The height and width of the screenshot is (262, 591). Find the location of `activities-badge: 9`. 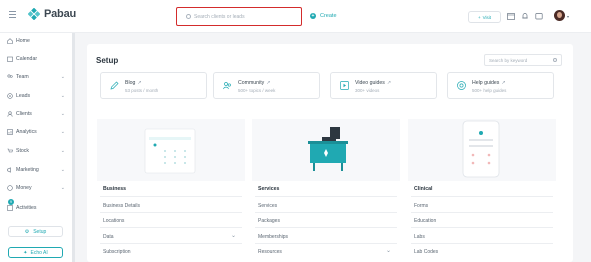

activities-badge: 9 is located at coordinates (11, 202).